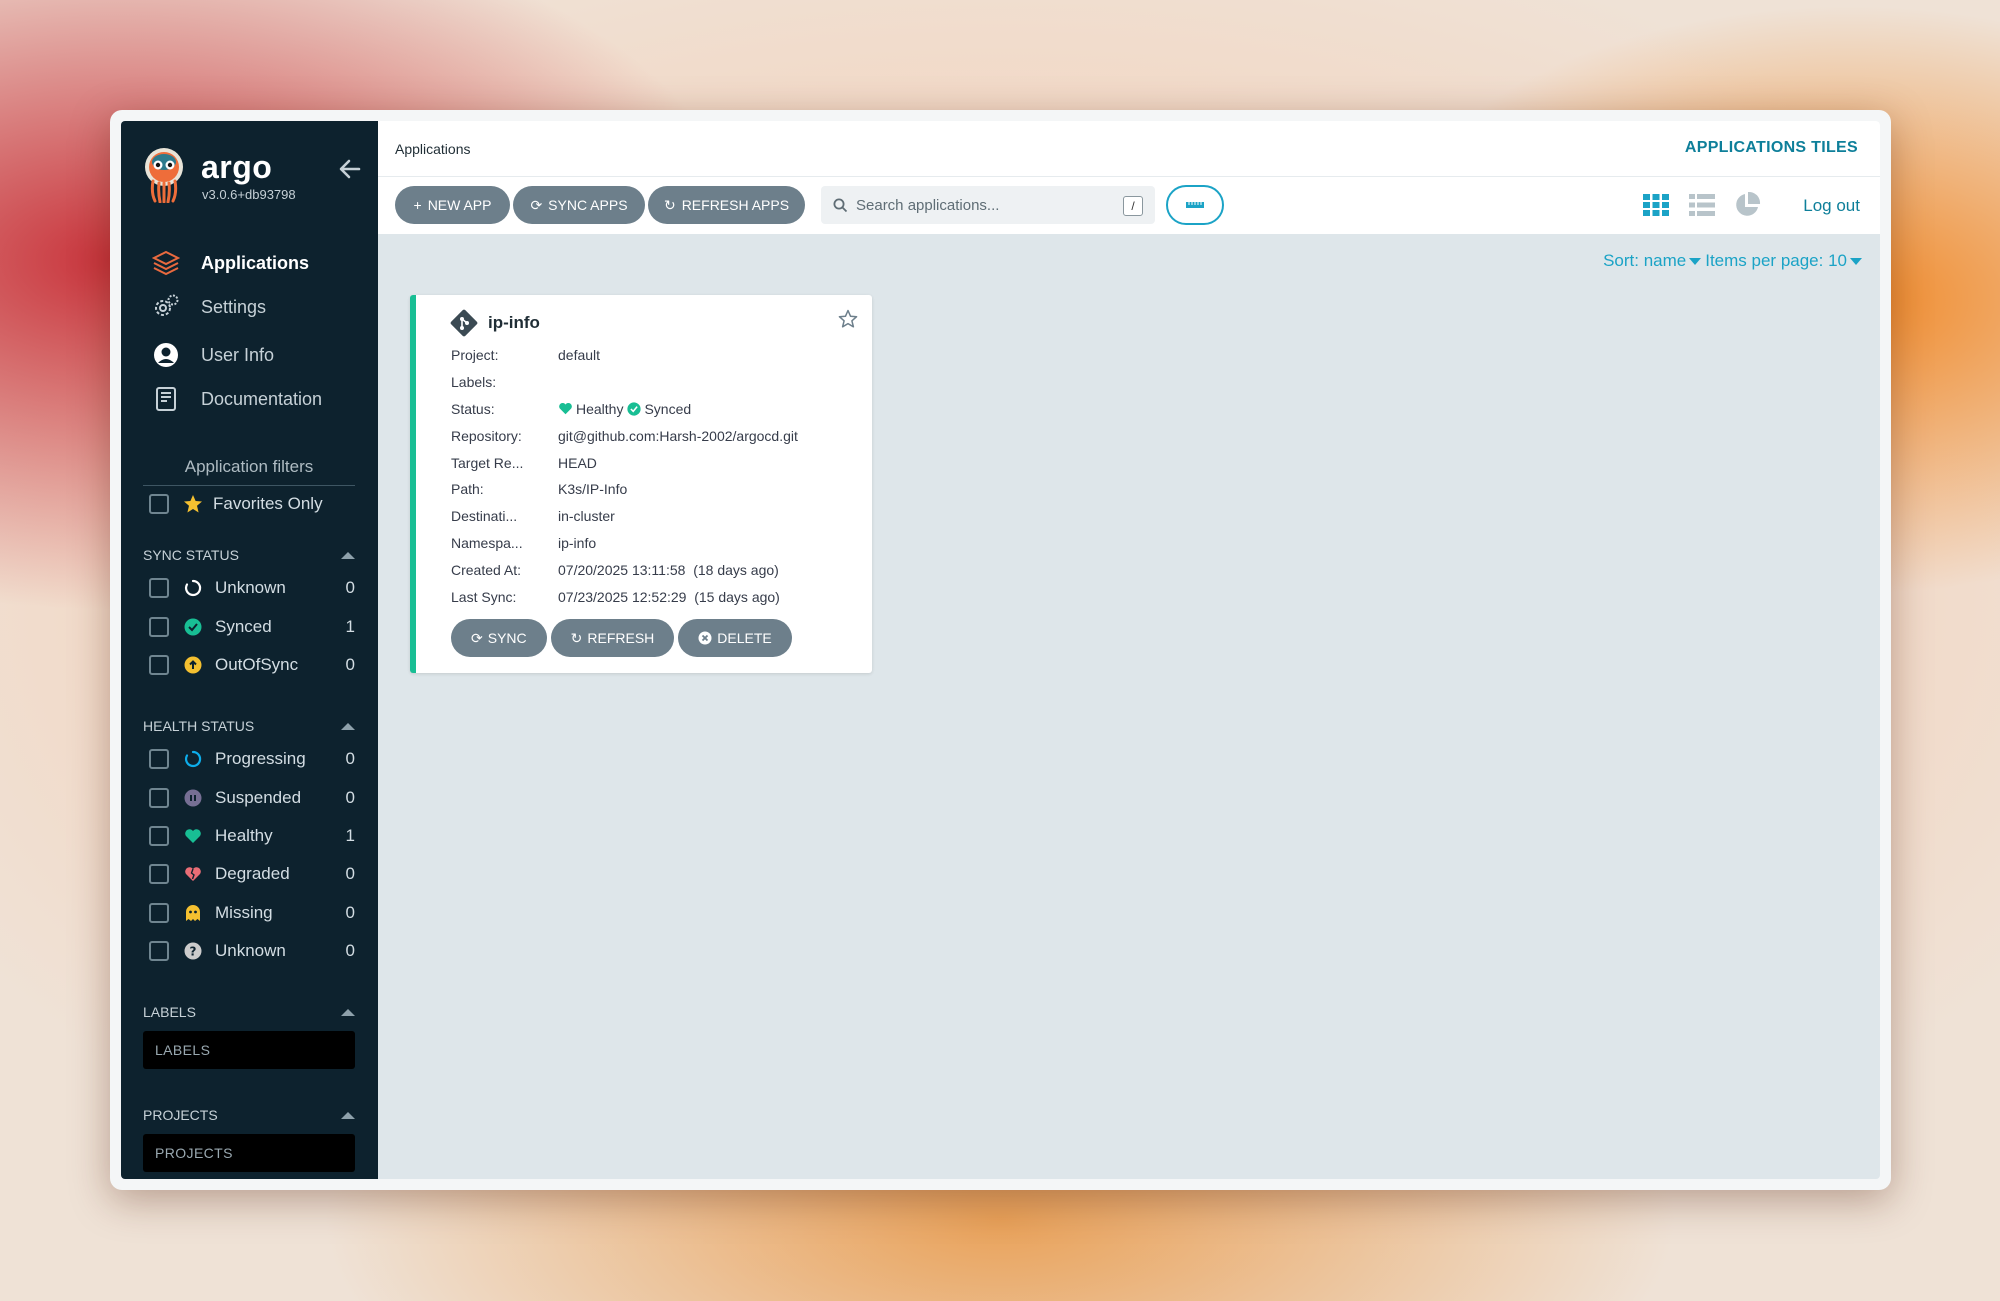  What do you see at coordinates (237, 167) in the screenshot?
I see `brand-name: argo` at bounding box center [237, 167].